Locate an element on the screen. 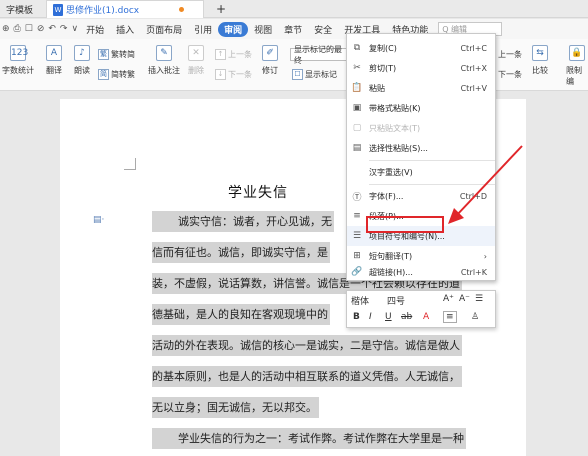  highlight-box is located at coordinates (405, 224).